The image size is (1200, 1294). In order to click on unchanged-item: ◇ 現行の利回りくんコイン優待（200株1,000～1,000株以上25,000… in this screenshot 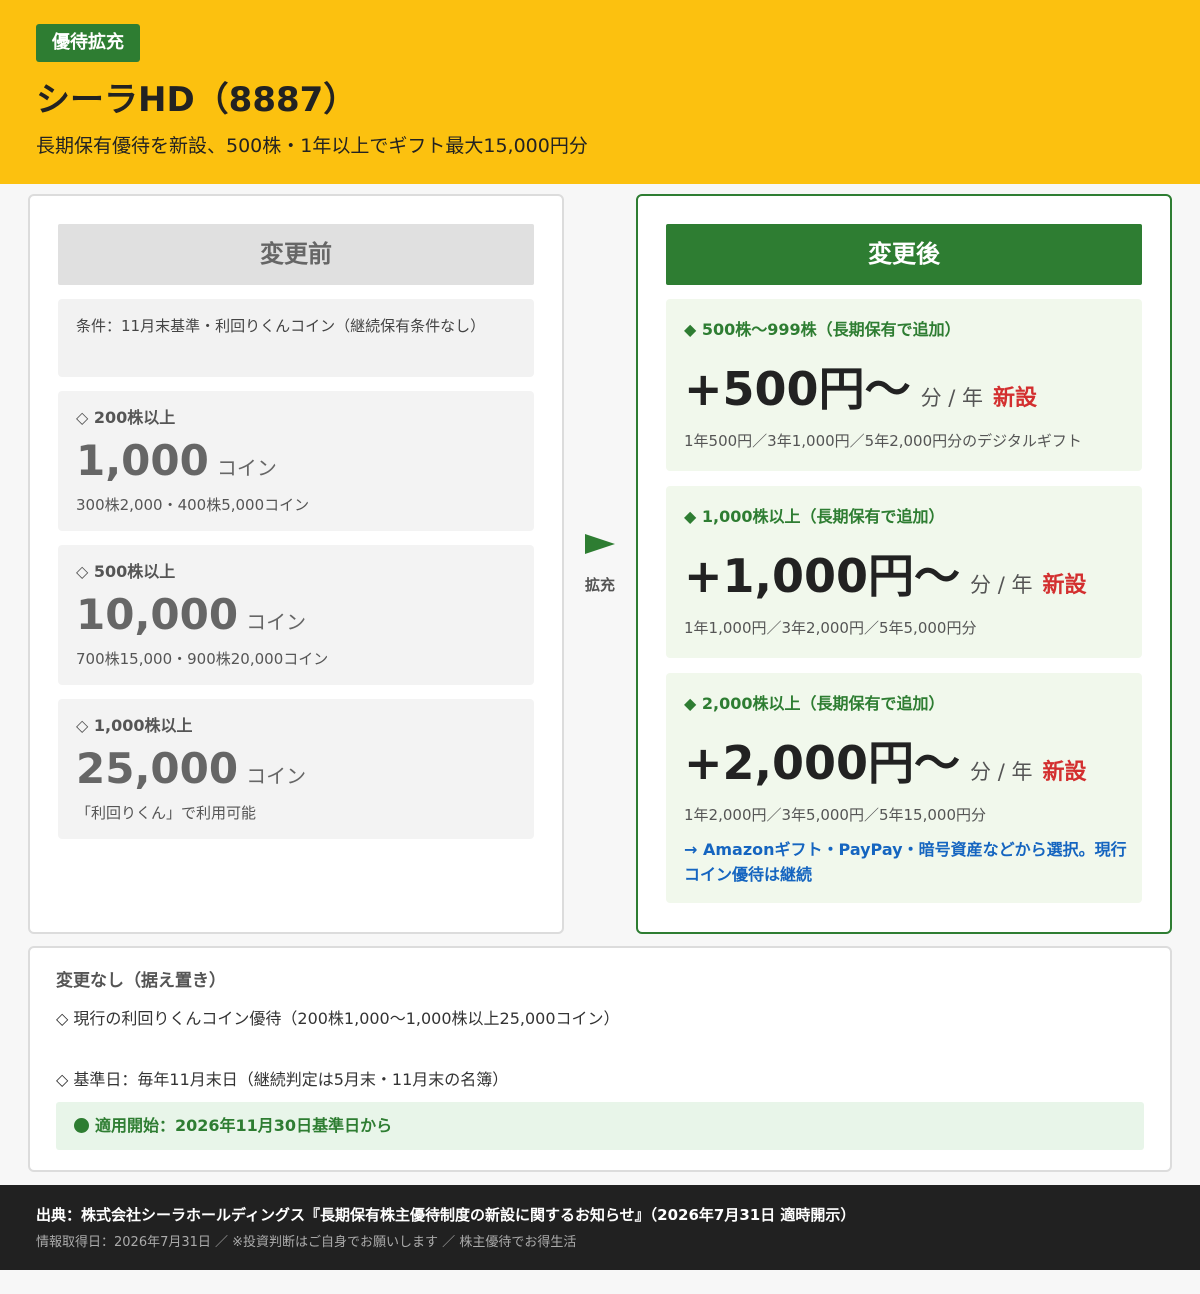, I will do `click(338, 1018)`.